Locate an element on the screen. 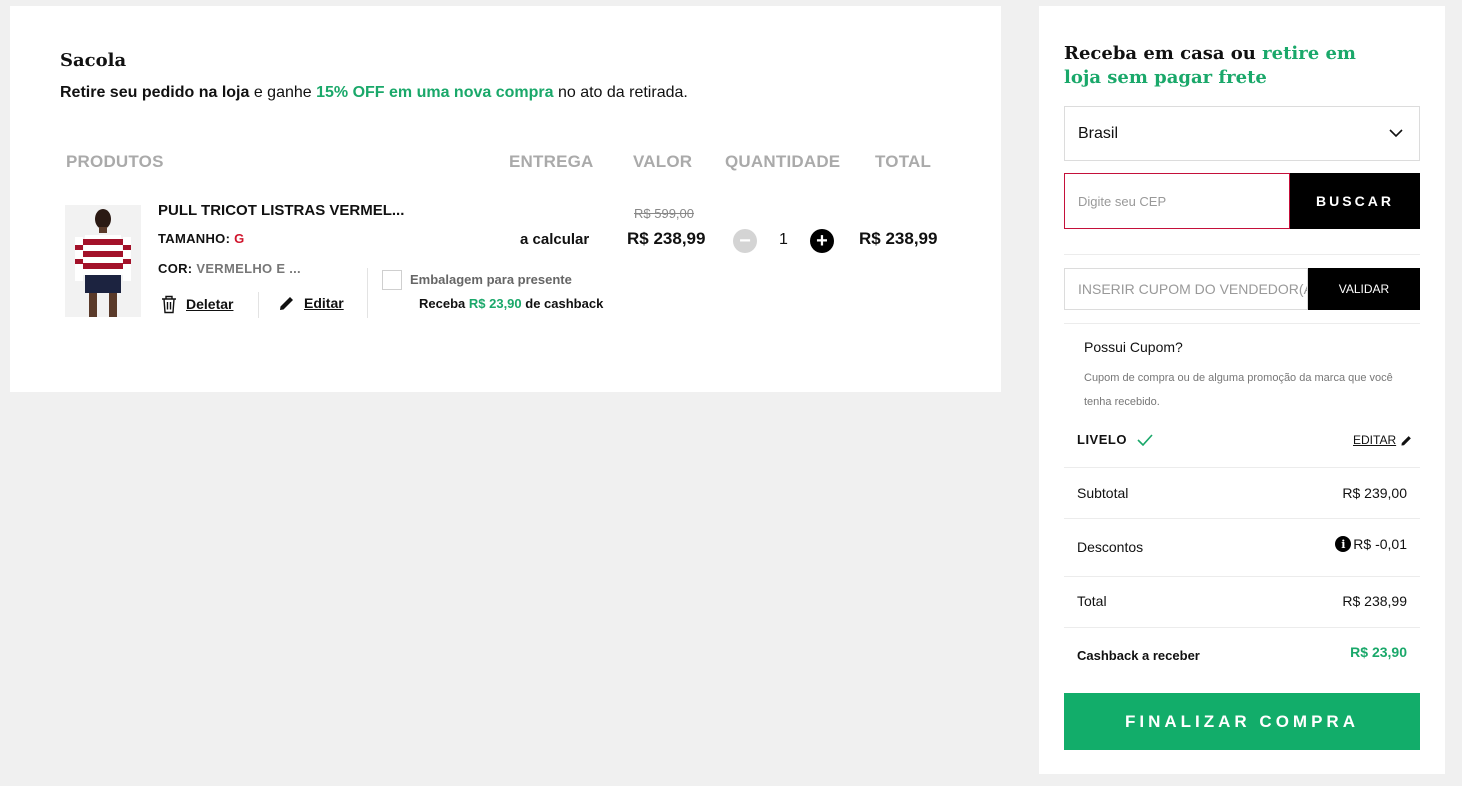  quantity-plus-button: + is located at coordinates (822, 241).